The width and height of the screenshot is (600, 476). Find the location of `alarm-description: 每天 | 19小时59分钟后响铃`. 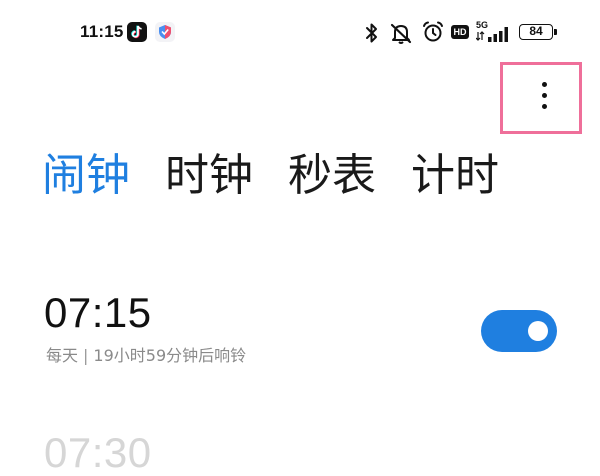

alarm-description: 每天 | 19小时59分钟后响铃 is located at coordinates (146, 354).